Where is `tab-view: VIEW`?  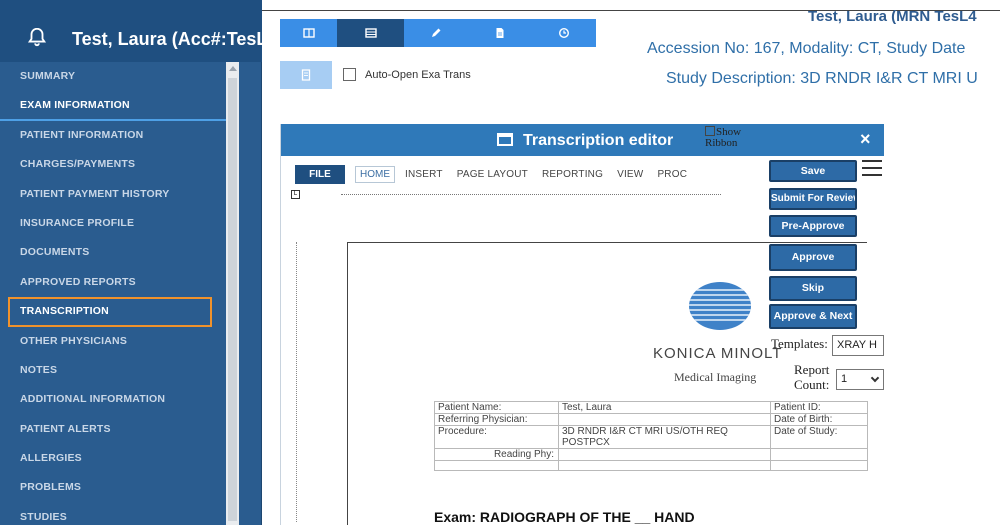
tab-view: VIEW is located at coordinates (630, 174).